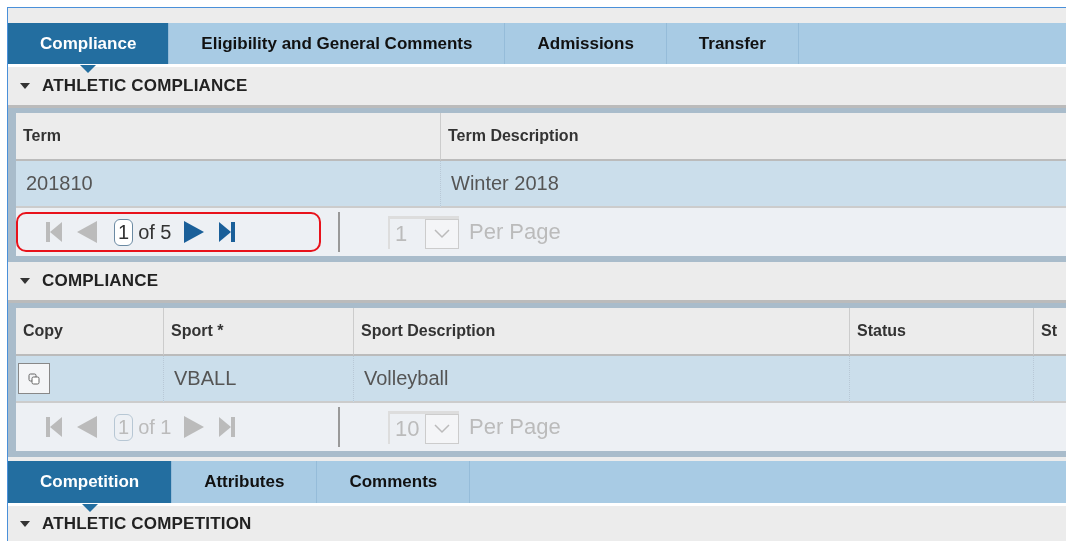  What do you see at coordinates (155, 232) in the screenshot?
I see `page-count: of 5` at bounding box center [155, 232].